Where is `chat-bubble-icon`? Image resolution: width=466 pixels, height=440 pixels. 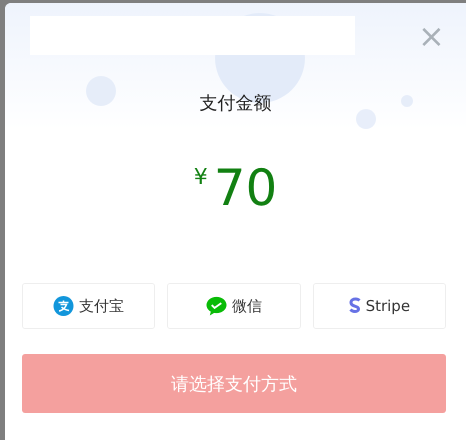 chat-bubble-icon is located at coordinates (216, 306).